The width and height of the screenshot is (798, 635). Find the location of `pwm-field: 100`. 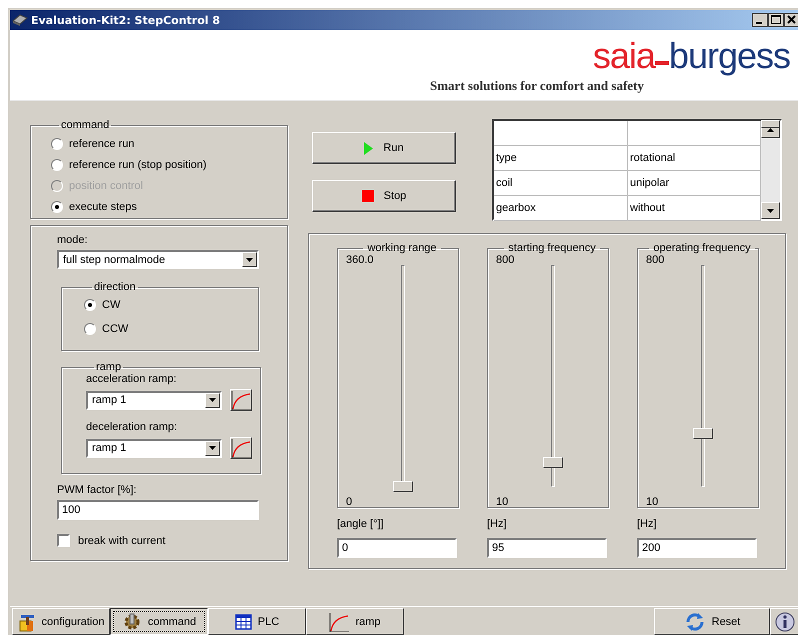

pwm-field: 100 is located at coordinates (158, 510).